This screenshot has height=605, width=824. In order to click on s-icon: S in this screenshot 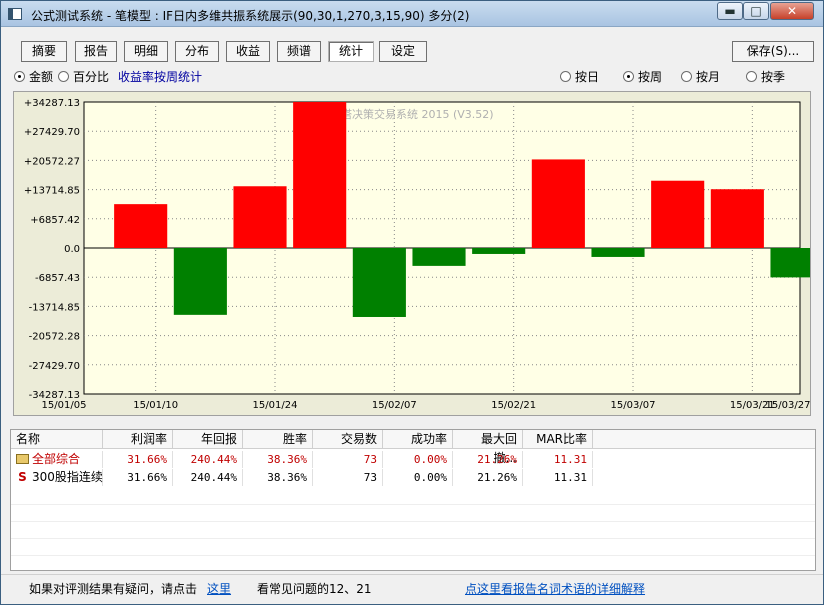, I will do `click(22, 477)`.